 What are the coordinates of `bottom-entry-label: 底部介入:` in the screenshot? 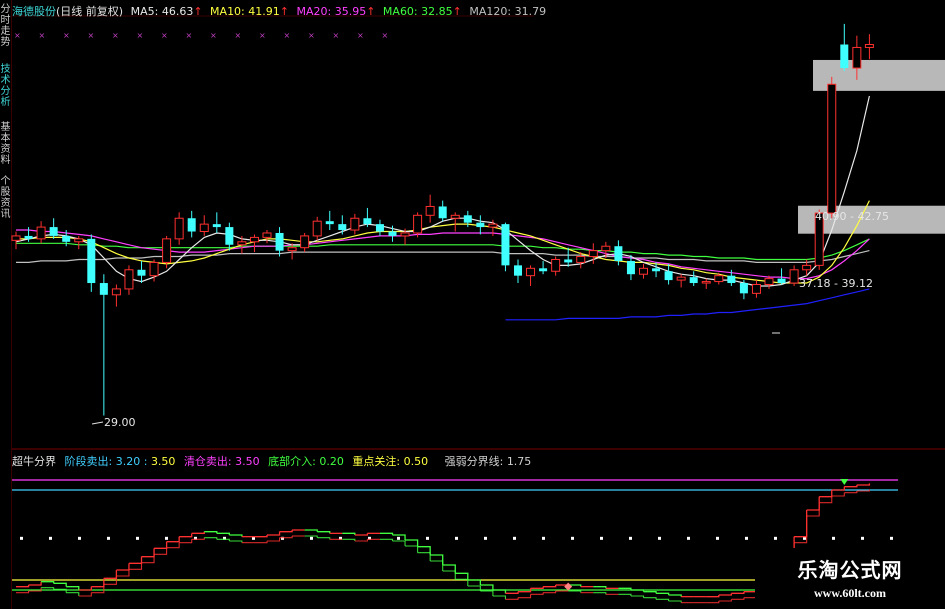 It's located at (292, 461).